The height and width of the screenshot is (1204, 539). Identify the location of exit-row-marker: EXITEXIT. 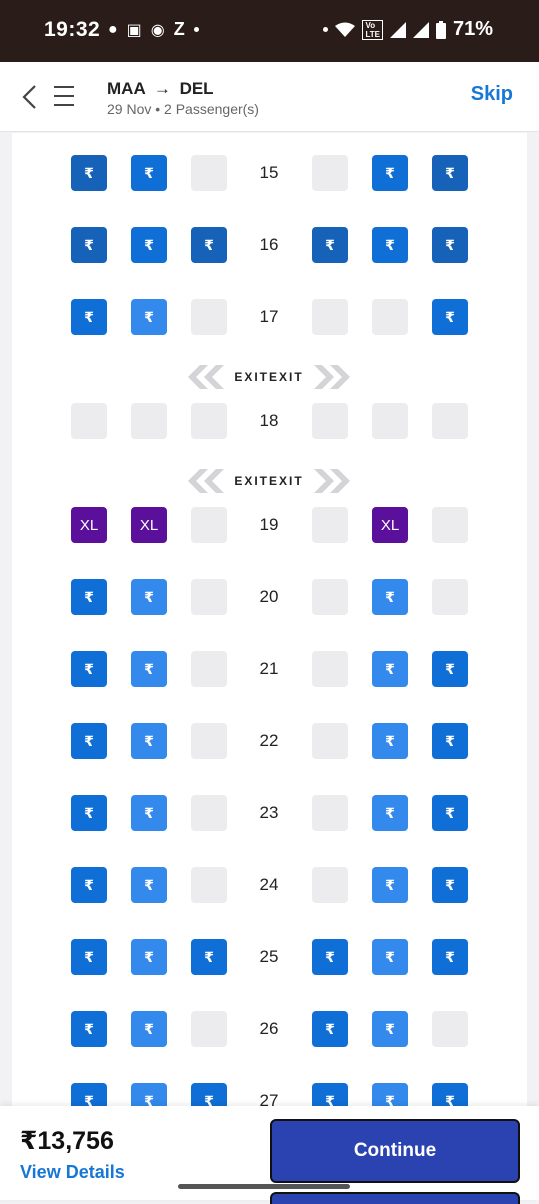
(269, 377).